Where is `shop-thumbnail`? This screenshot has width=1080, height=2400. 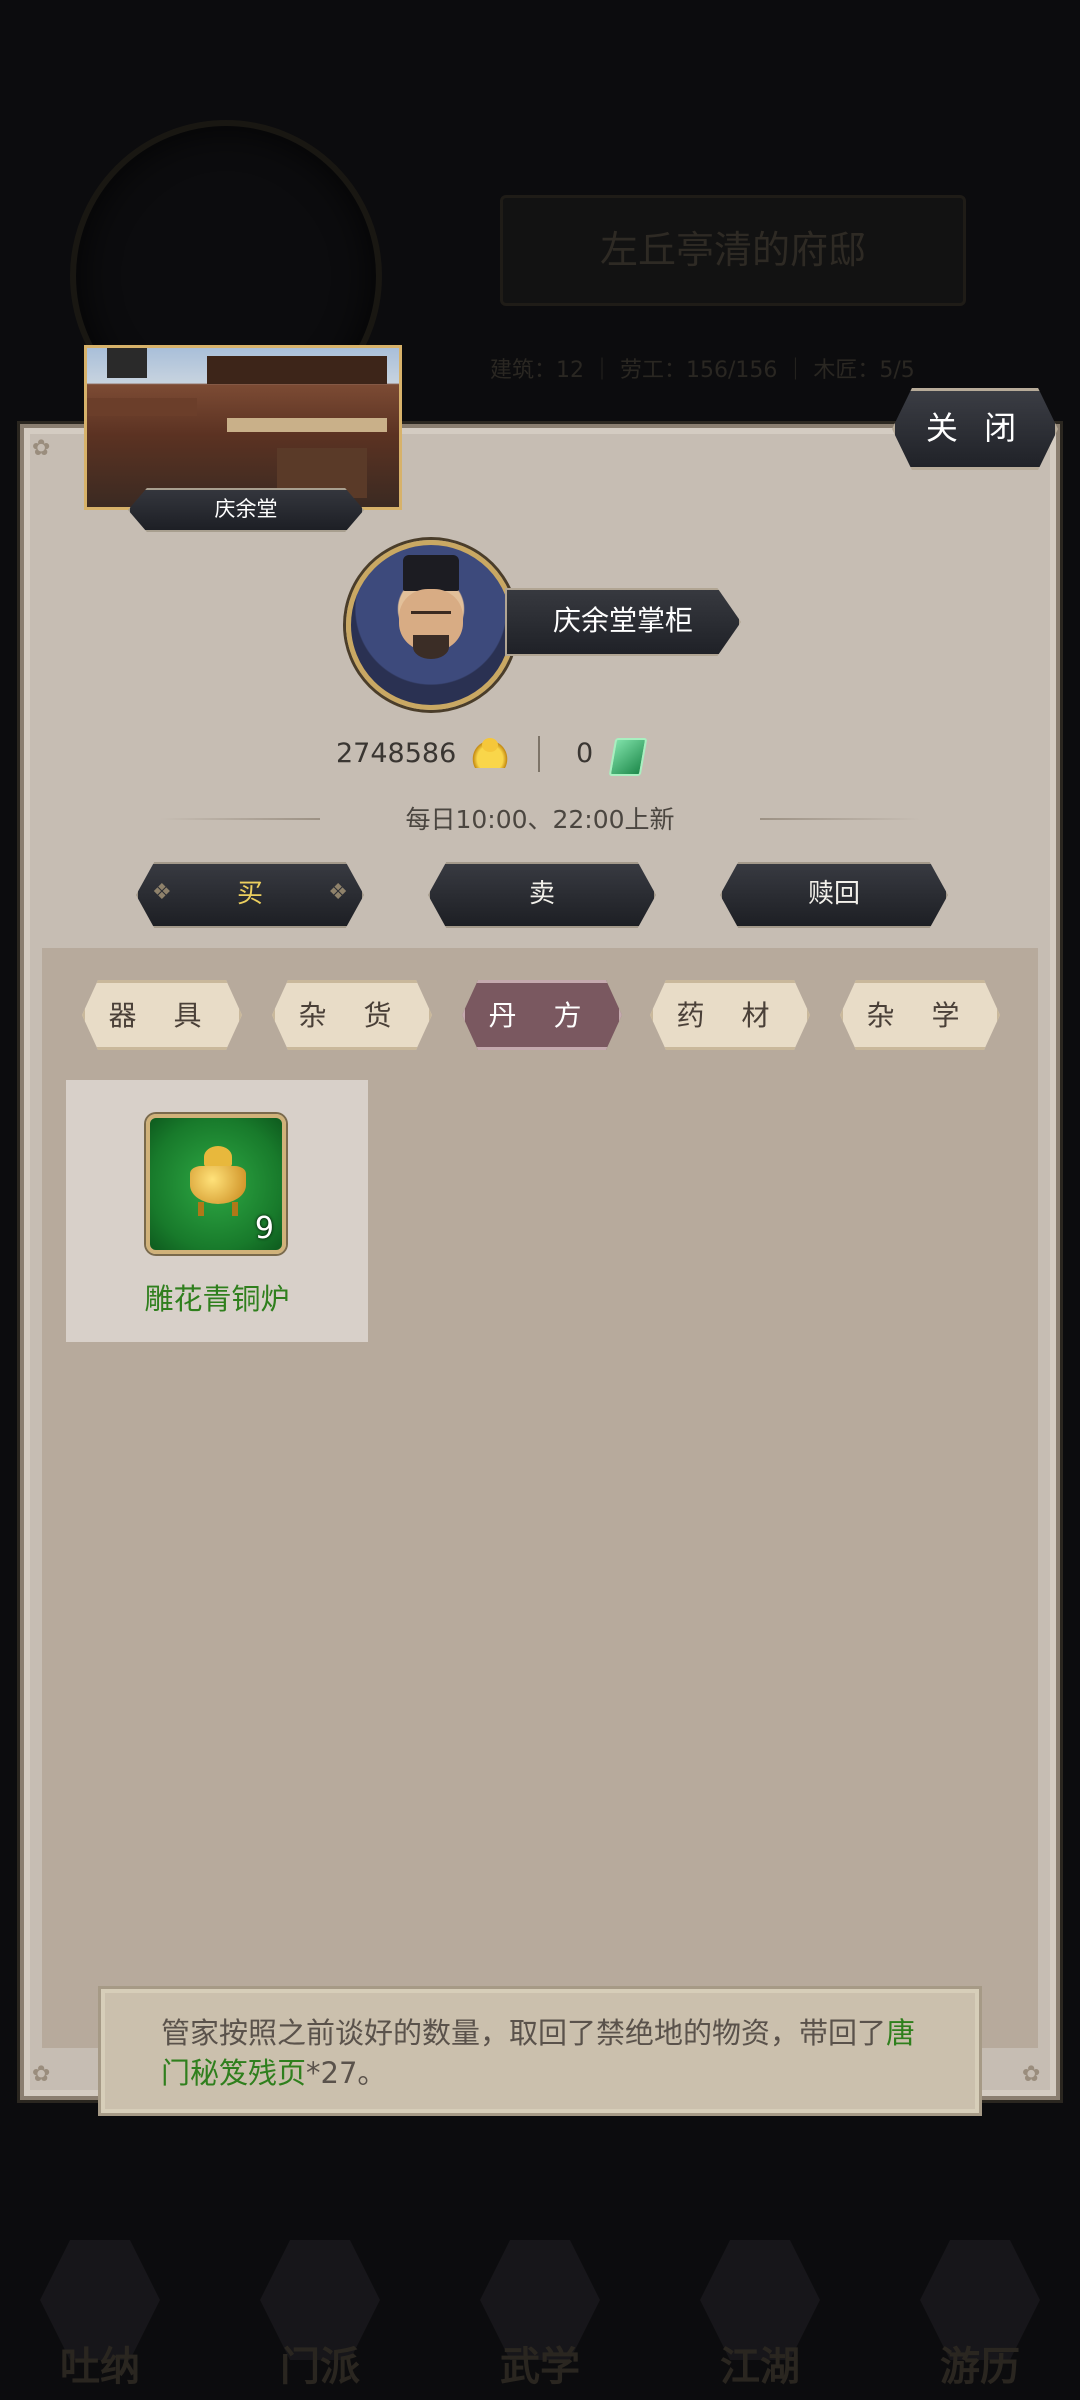 shop-thumbnail is located at coordinates (243, 427).